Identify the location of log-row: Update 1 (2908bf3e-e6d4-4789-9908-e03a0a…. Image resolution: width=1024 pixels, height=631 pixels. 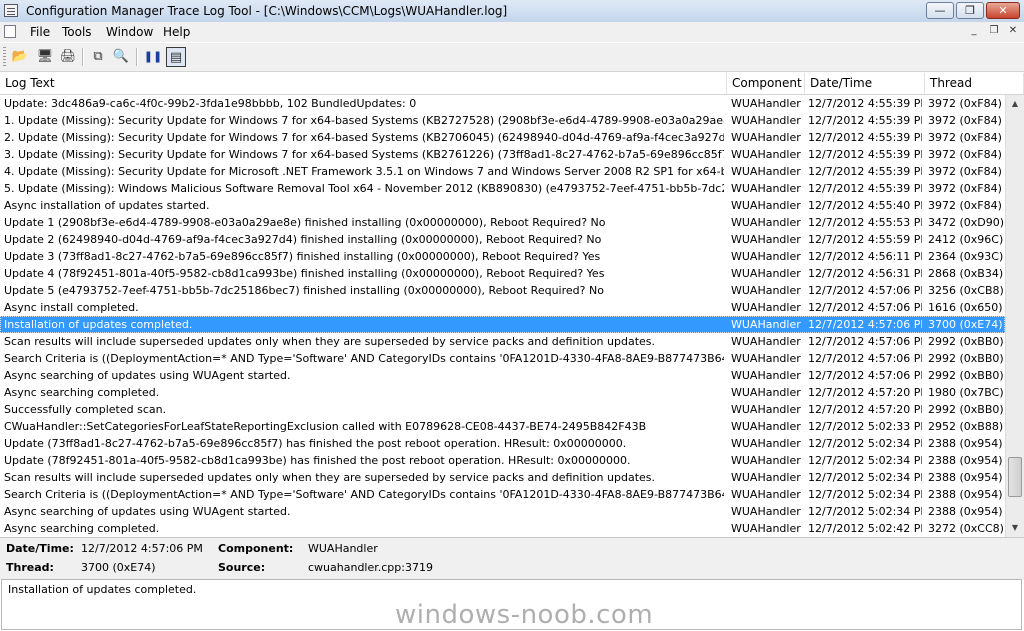
(502, 222).